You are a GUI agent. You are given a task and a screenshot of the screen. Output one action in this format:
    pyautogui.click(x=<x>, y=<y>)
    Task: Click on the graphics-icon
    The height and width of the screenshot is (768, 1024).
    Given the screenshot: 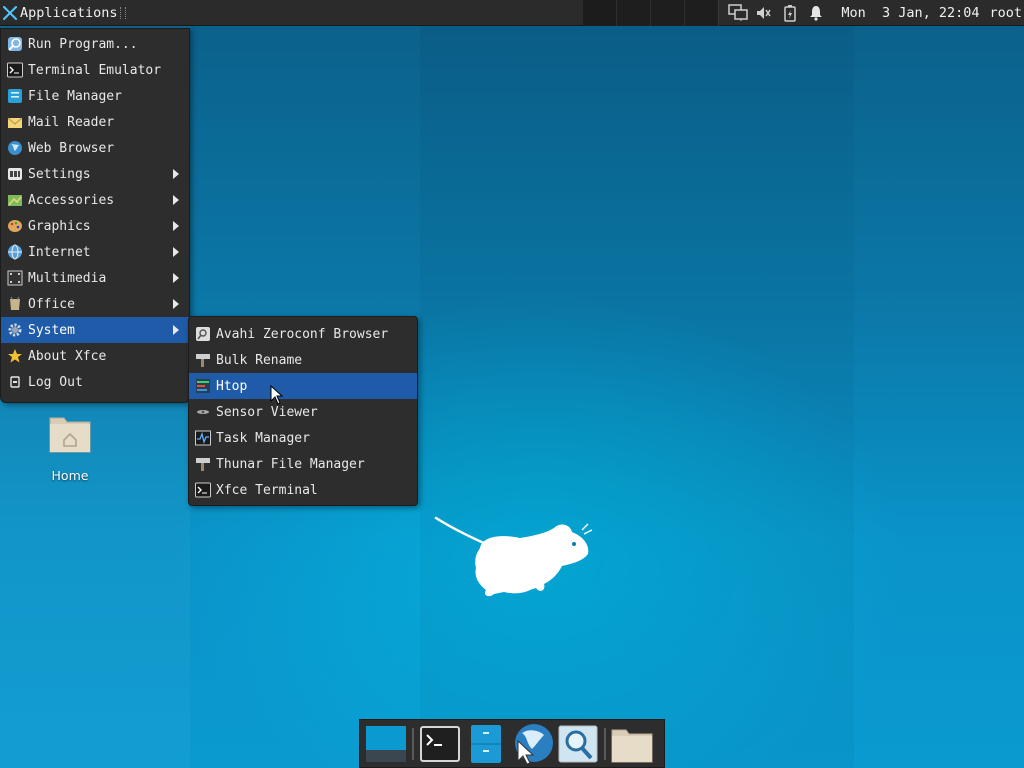 What is the action you would take?
    pyautogui.click(x=15, y=226)
    